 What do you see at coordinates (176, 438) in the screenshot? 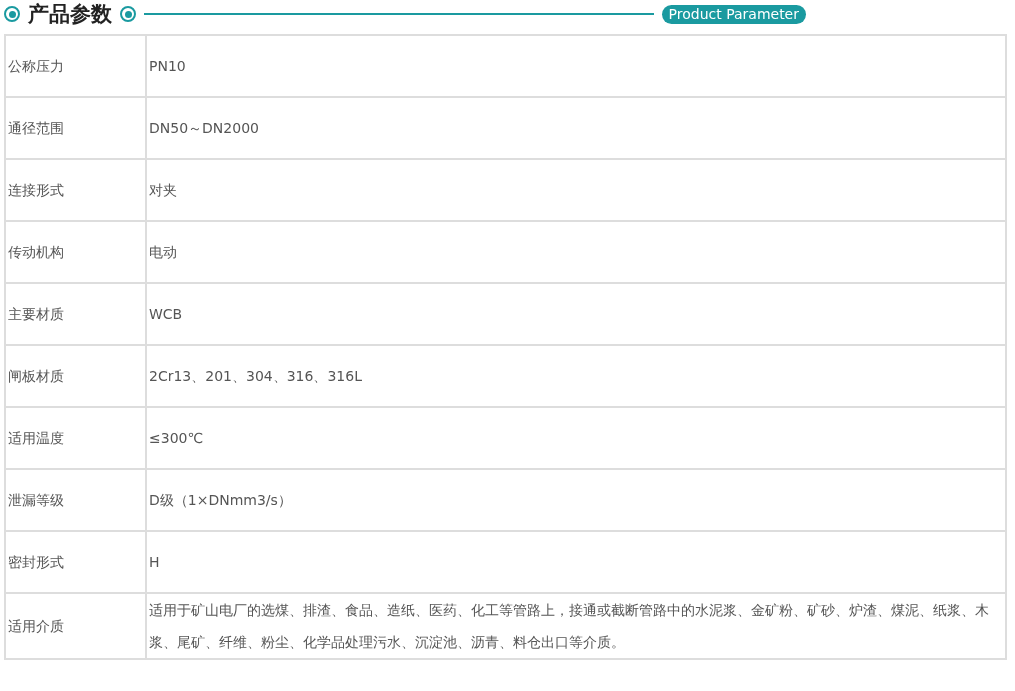
I see `parameter-value: ≤300℃` at bounding box center [176, 438].